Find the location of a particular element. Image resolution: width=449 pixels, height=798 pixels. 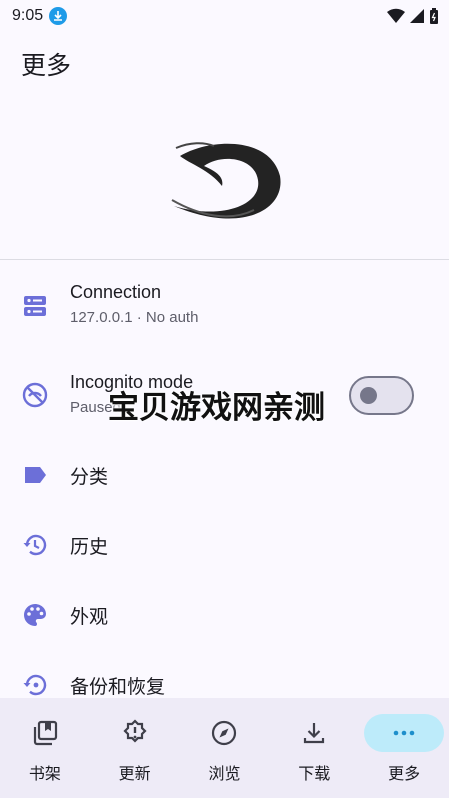

connection-title: Connection is located at coordinates (116, 292).